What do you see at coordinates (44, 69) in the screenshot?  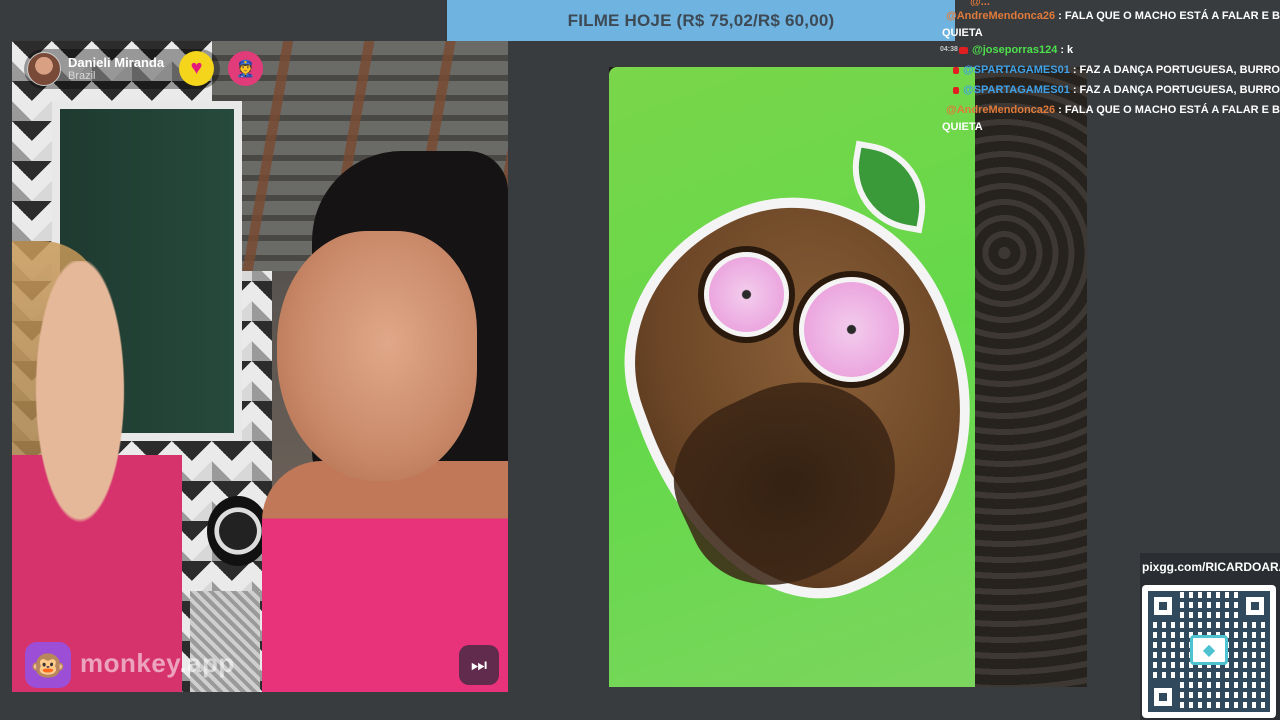 I see `avatar` at bounding box center [44, 69].